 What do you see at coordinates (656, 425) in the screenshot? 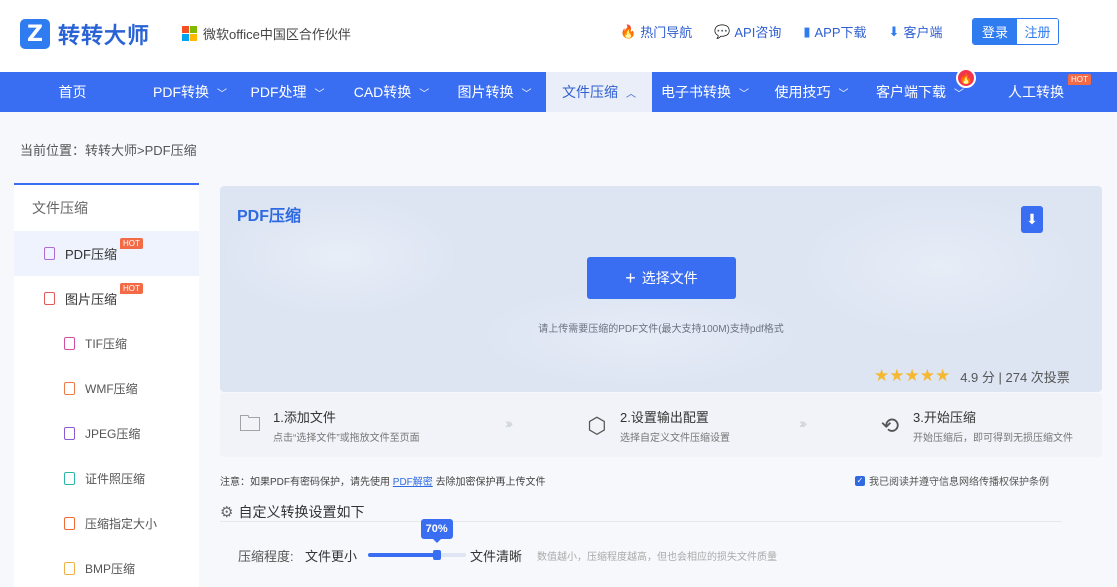
I see `step-settings: ⬡ 2.设置输出配置 选择自定义文件压缩设置` at bounding box center [656, 425].